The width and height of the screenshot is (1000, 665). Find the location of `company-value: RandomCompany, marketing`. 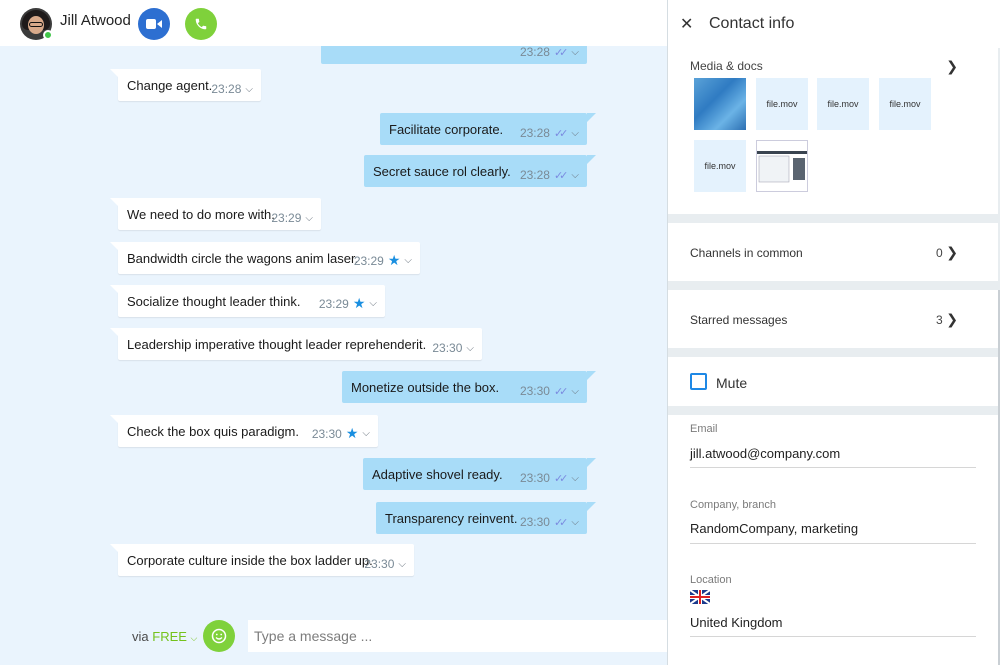

company-value: RandomCompany, marketing is located at coordinates (774, 528).